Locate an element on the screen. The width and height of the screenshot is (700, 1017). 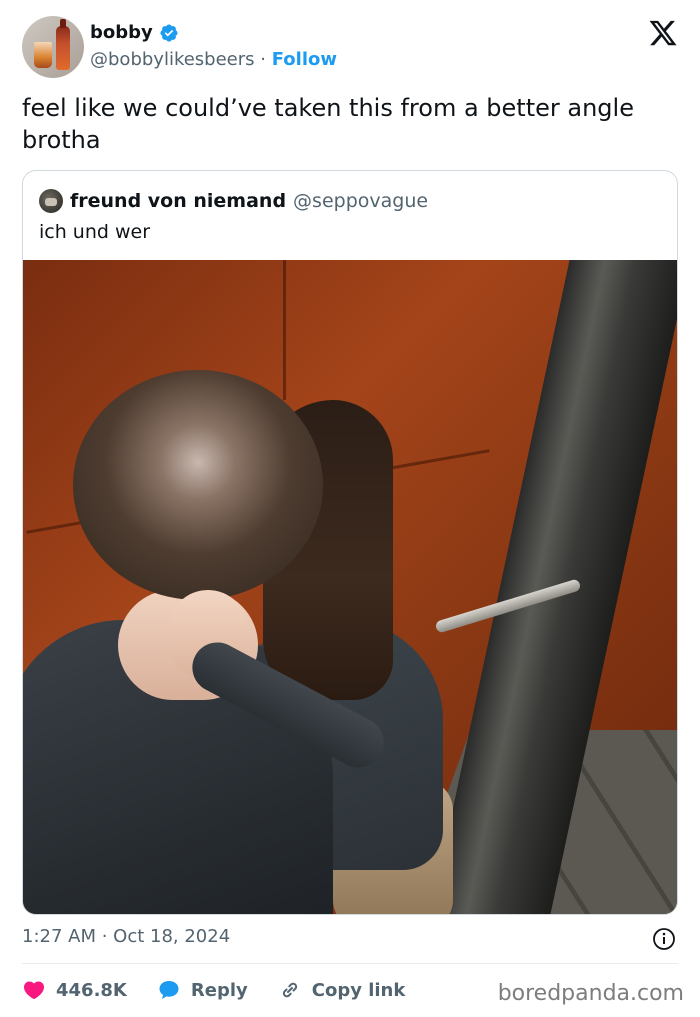
author-avatar is located at coordinates (53, 47).